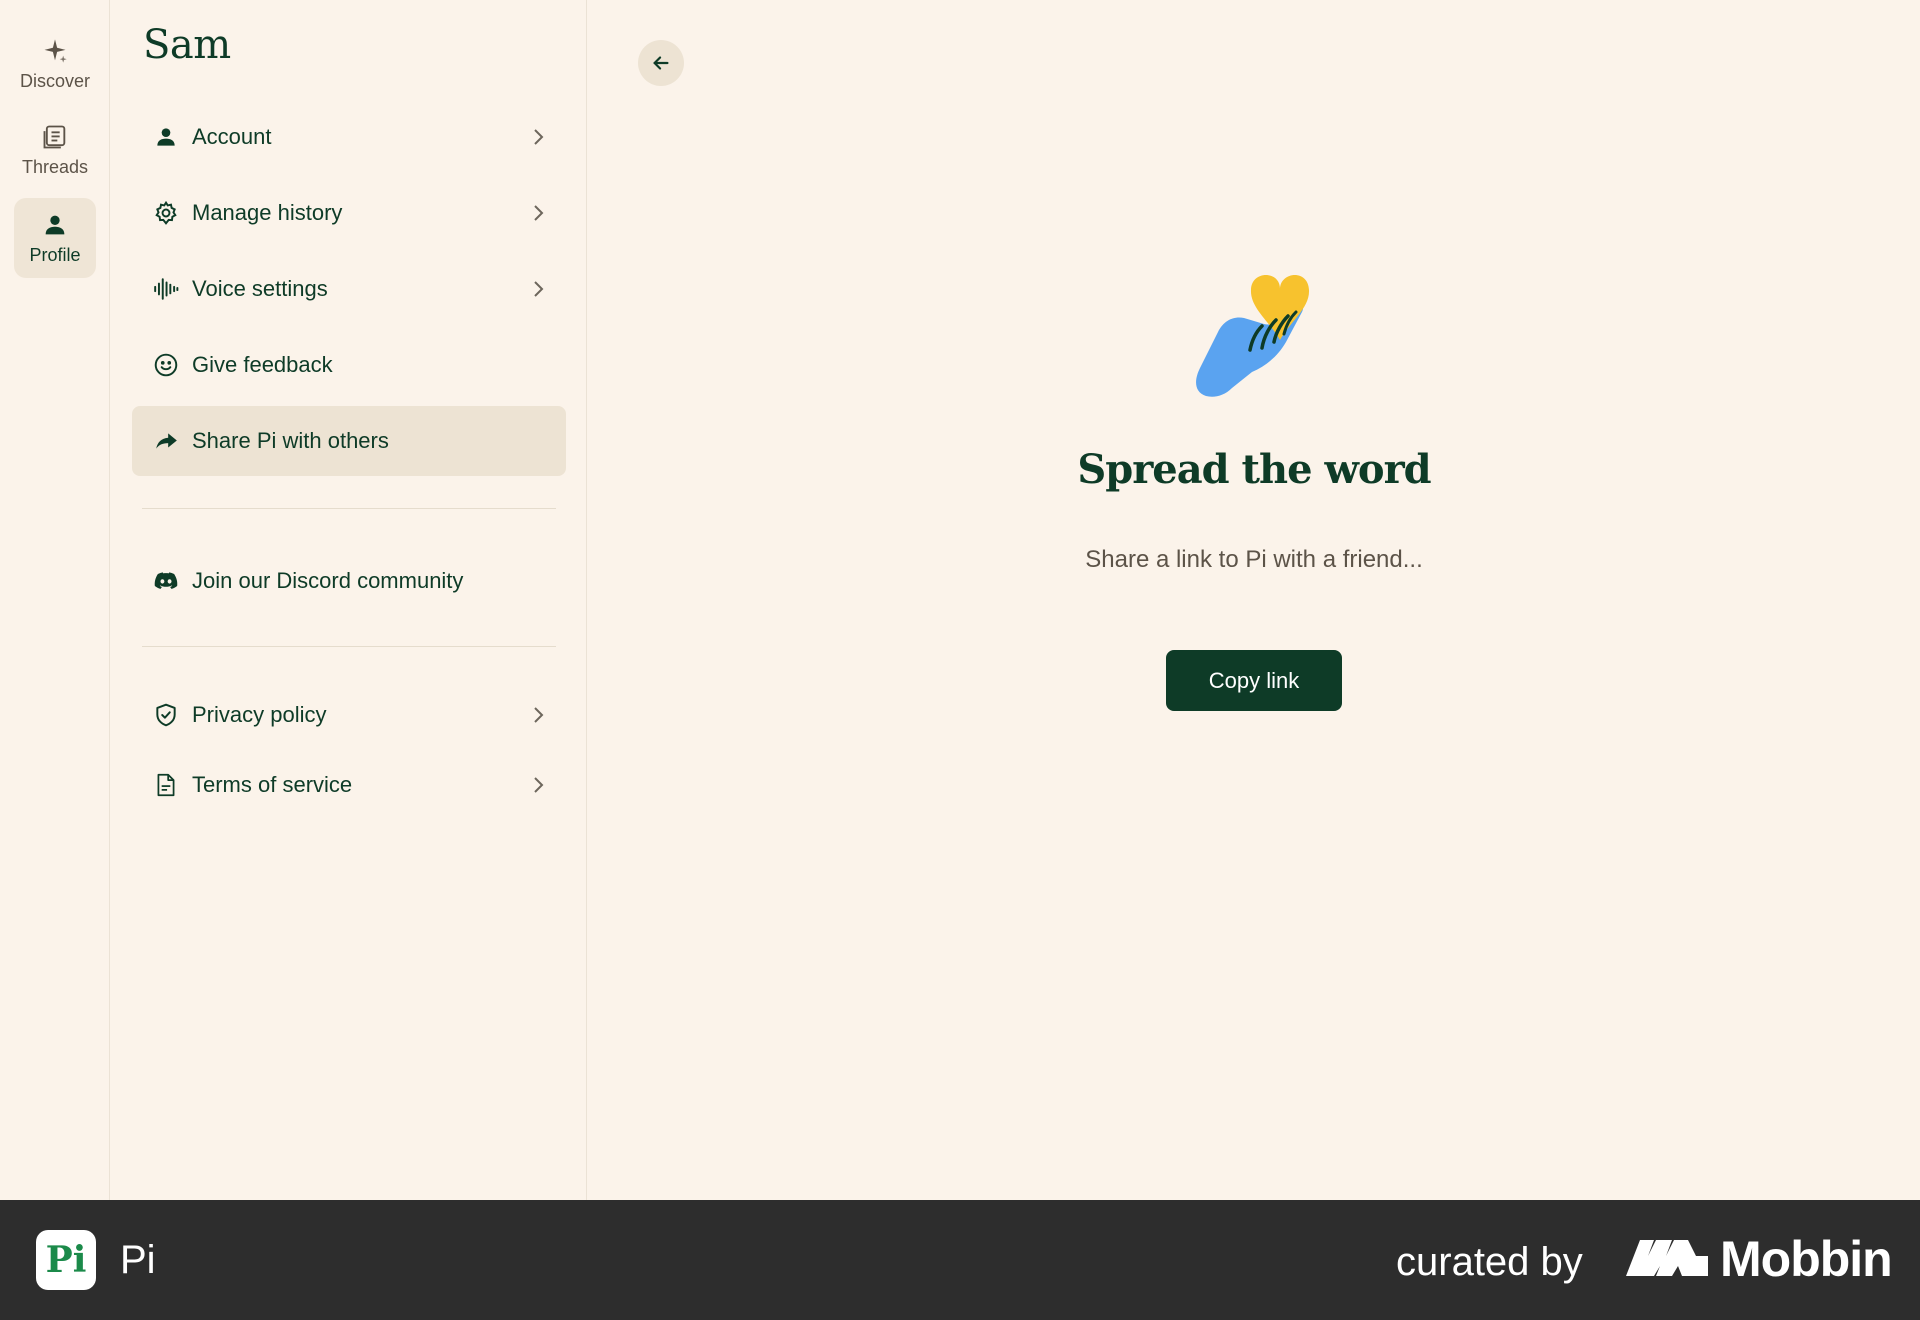 This screenshot has width=1920, height=1320. I want to click on shield-check-icon, so click(166, 715).